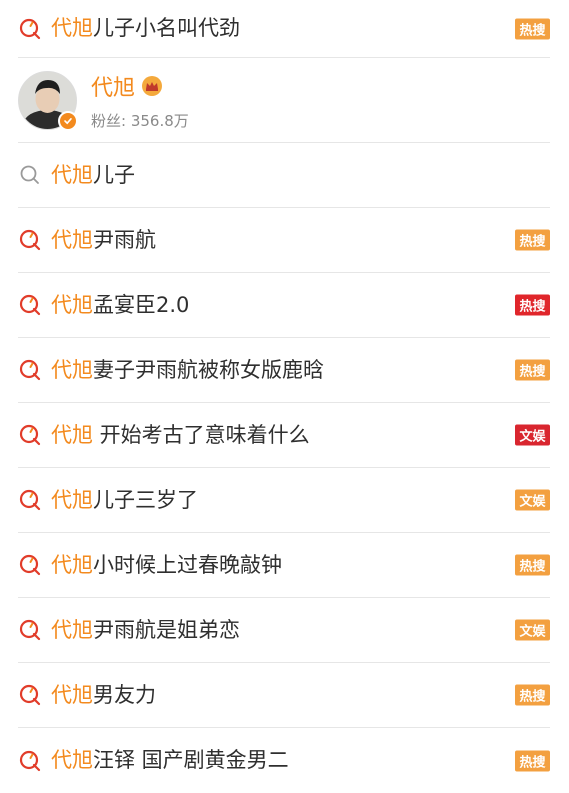 The height and width of the screenshot is (793, 569). I want to click on suggestion-row: 代旭儿子, so click(284, 175).